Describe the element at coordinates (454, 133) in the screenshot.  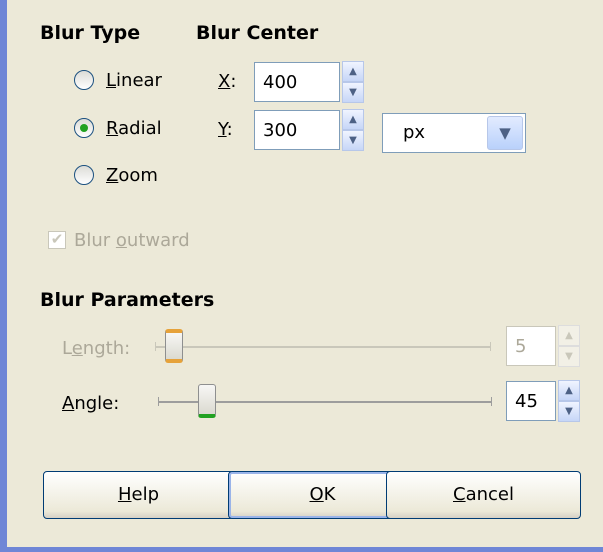
I see `unit-select: px ▼` at that location.